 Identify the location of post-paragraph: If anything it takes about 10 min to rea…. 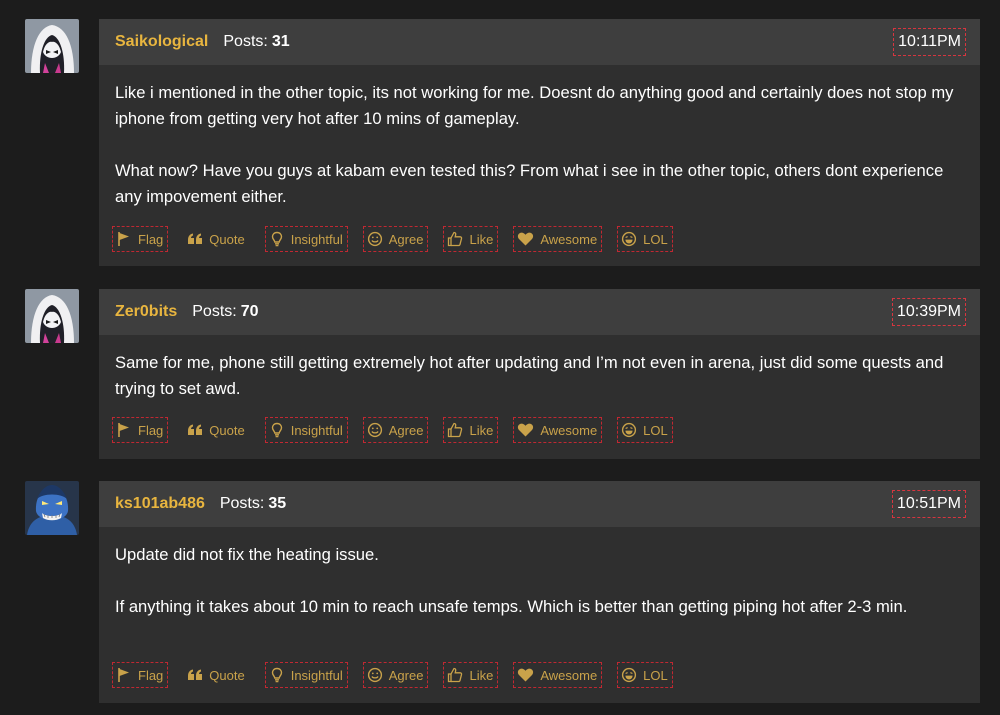
(511, 606).